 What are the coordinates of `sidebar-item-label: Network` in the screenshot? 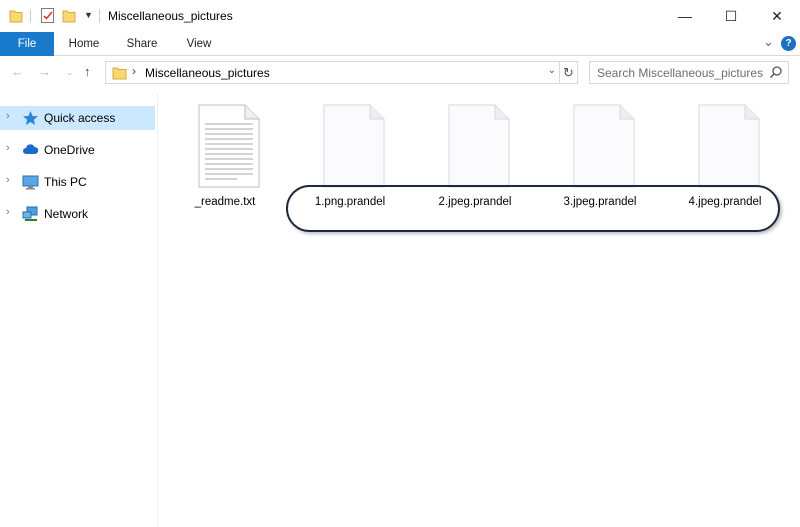 It's located at (66, 214).